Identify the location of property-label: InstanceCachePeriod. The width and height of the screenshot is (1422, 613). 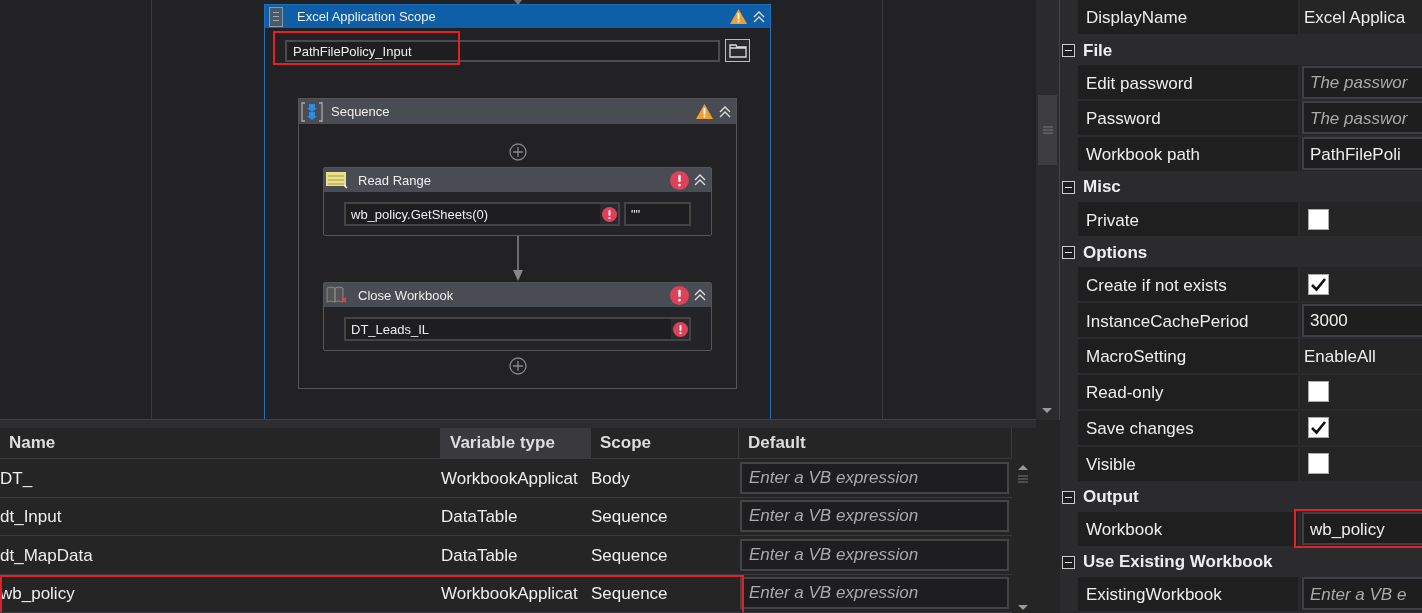
(1188, 320).